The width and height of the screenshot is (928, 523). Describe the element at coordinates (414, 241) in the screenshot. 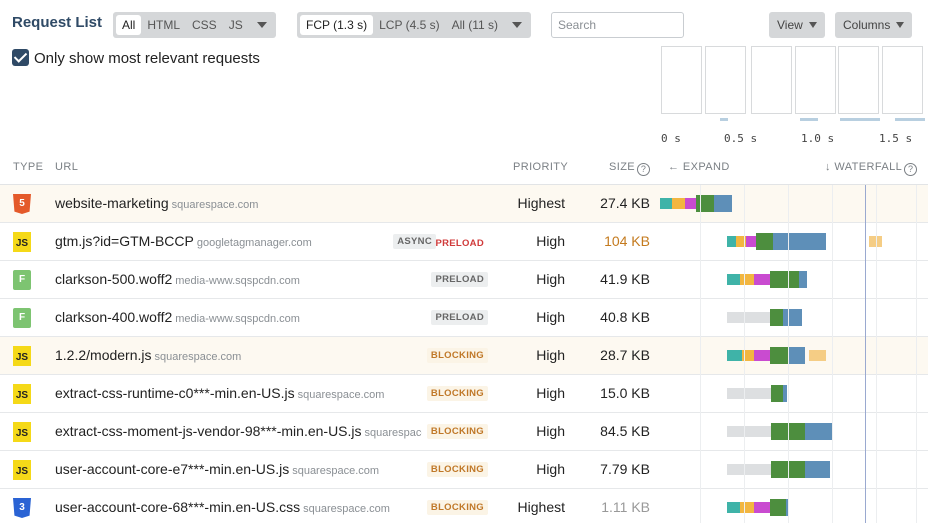

I see `async-badge: ASYNC` at that location.